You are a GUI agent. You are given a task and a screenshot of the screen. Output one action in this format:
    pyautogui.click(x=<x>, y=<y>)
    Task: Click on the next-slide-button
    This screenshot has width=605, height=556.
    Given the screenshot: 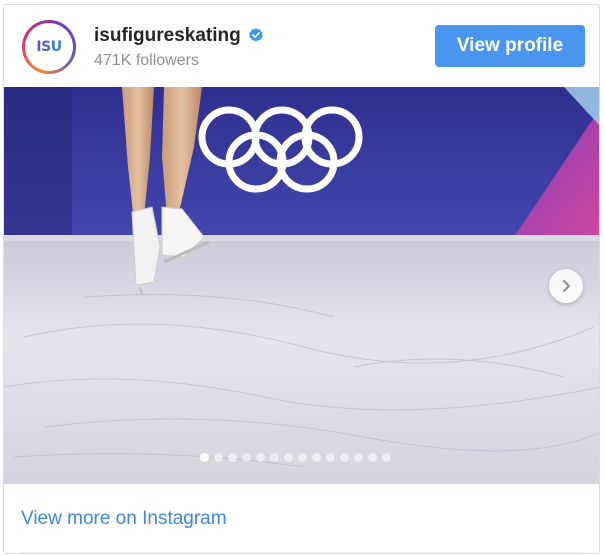 What is the action you would take?
    pyautogui.click(x=566, y=286)
    